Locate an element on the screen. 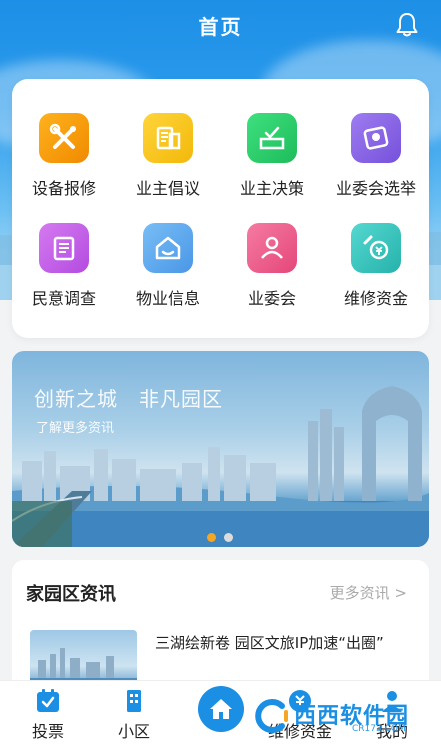  grid-item-label: 业委会 is located at coordinates (271, 298).